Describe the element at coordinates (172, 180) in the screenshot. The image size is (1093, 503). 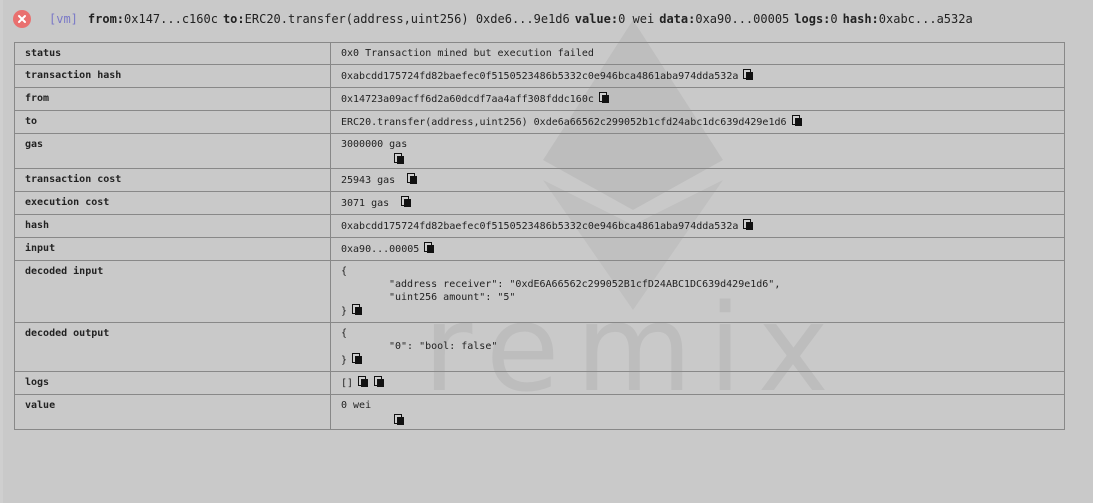
I see `transaction-cost-label: transaction cost` at that location.